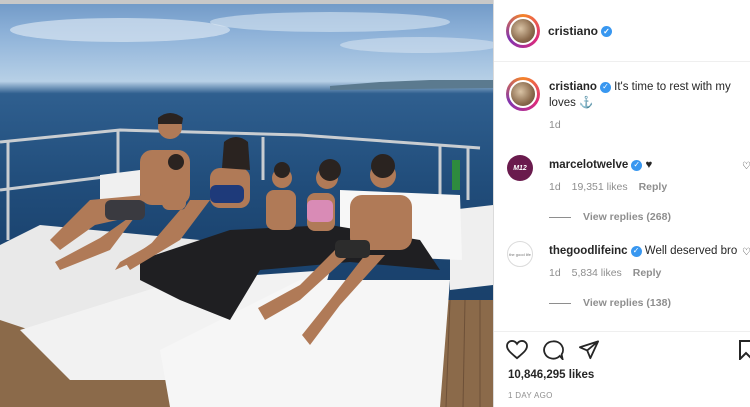 Image resolution: width=750 pixels, height=407 pixels. I want to click on post-actions: 10,846,295 likes 1 DAY AGO, so click(622, 369).